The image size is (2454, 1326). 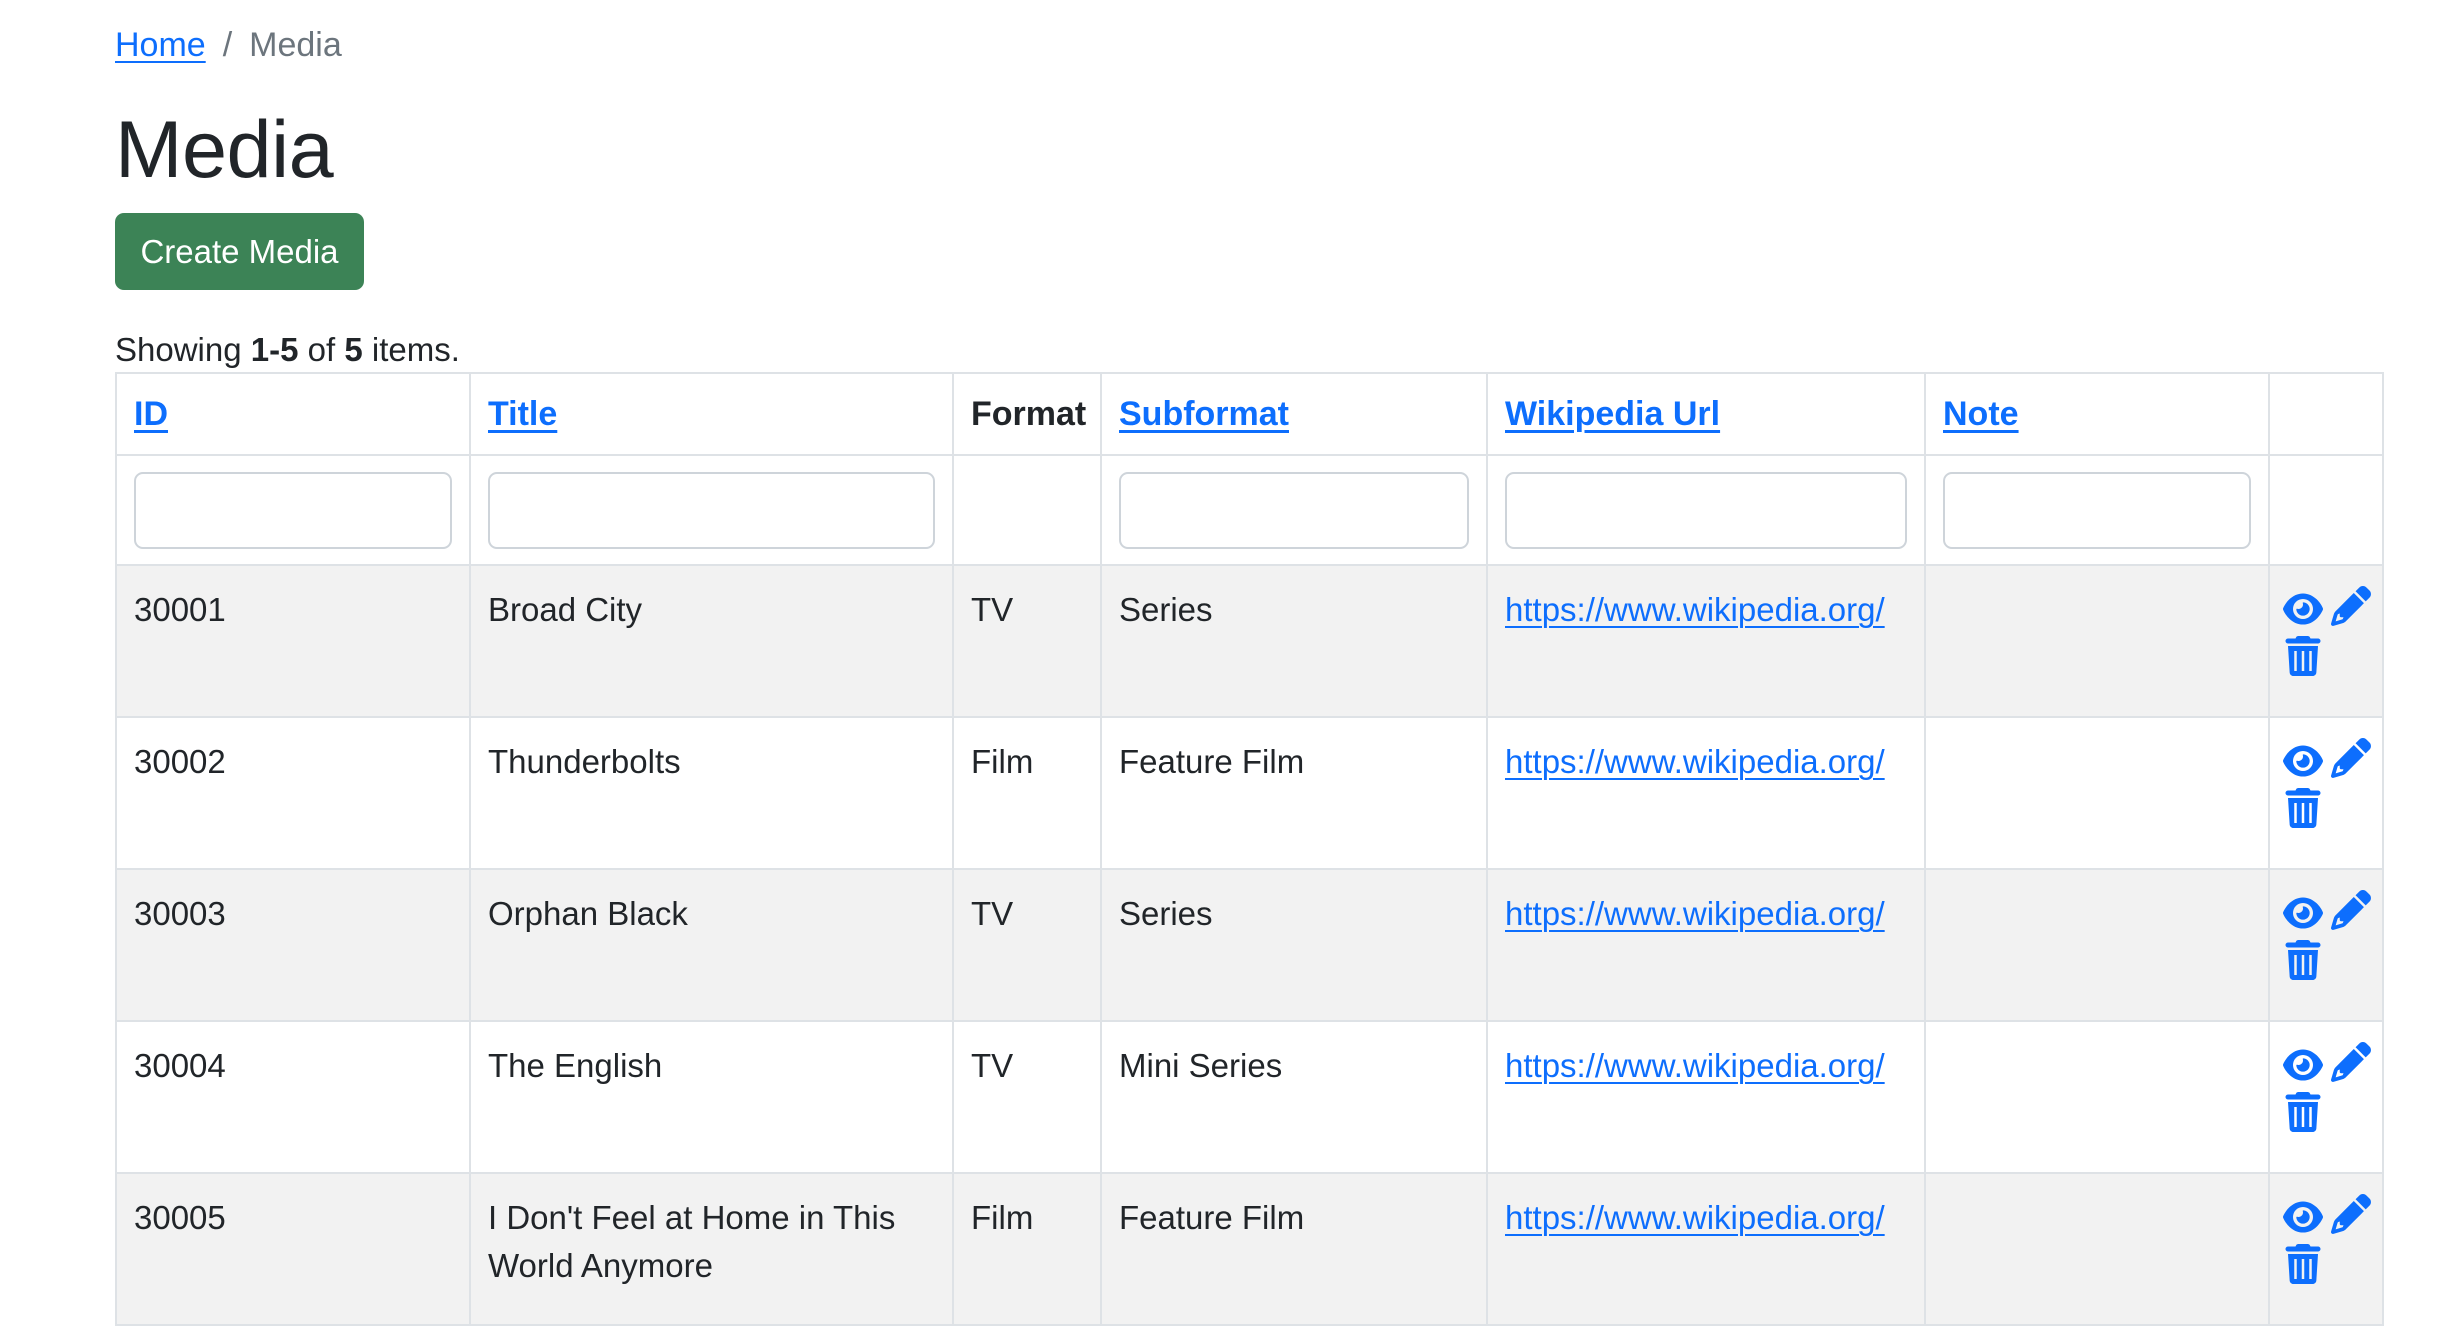 I want to click on create-media-button: Create Media, so click(x=239, y=251).